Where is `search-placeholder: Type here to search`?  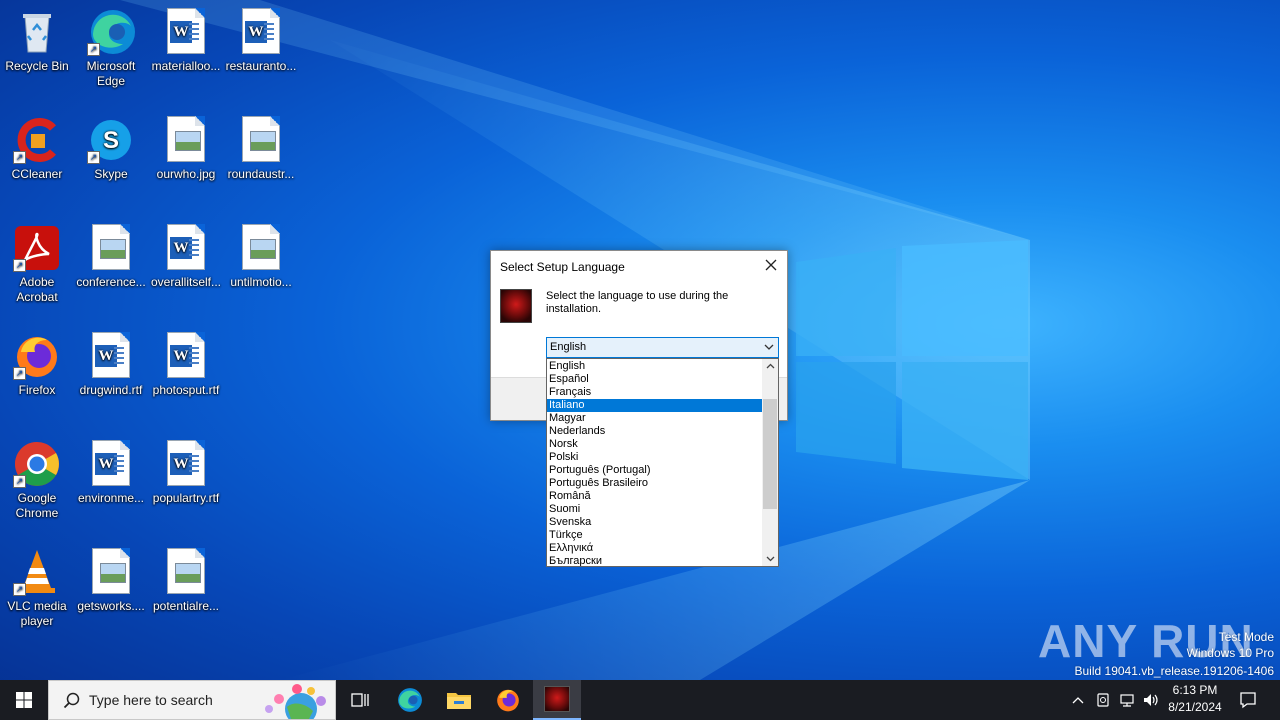 search-placeholder: Type here to search is located at coordinates (151, 700).